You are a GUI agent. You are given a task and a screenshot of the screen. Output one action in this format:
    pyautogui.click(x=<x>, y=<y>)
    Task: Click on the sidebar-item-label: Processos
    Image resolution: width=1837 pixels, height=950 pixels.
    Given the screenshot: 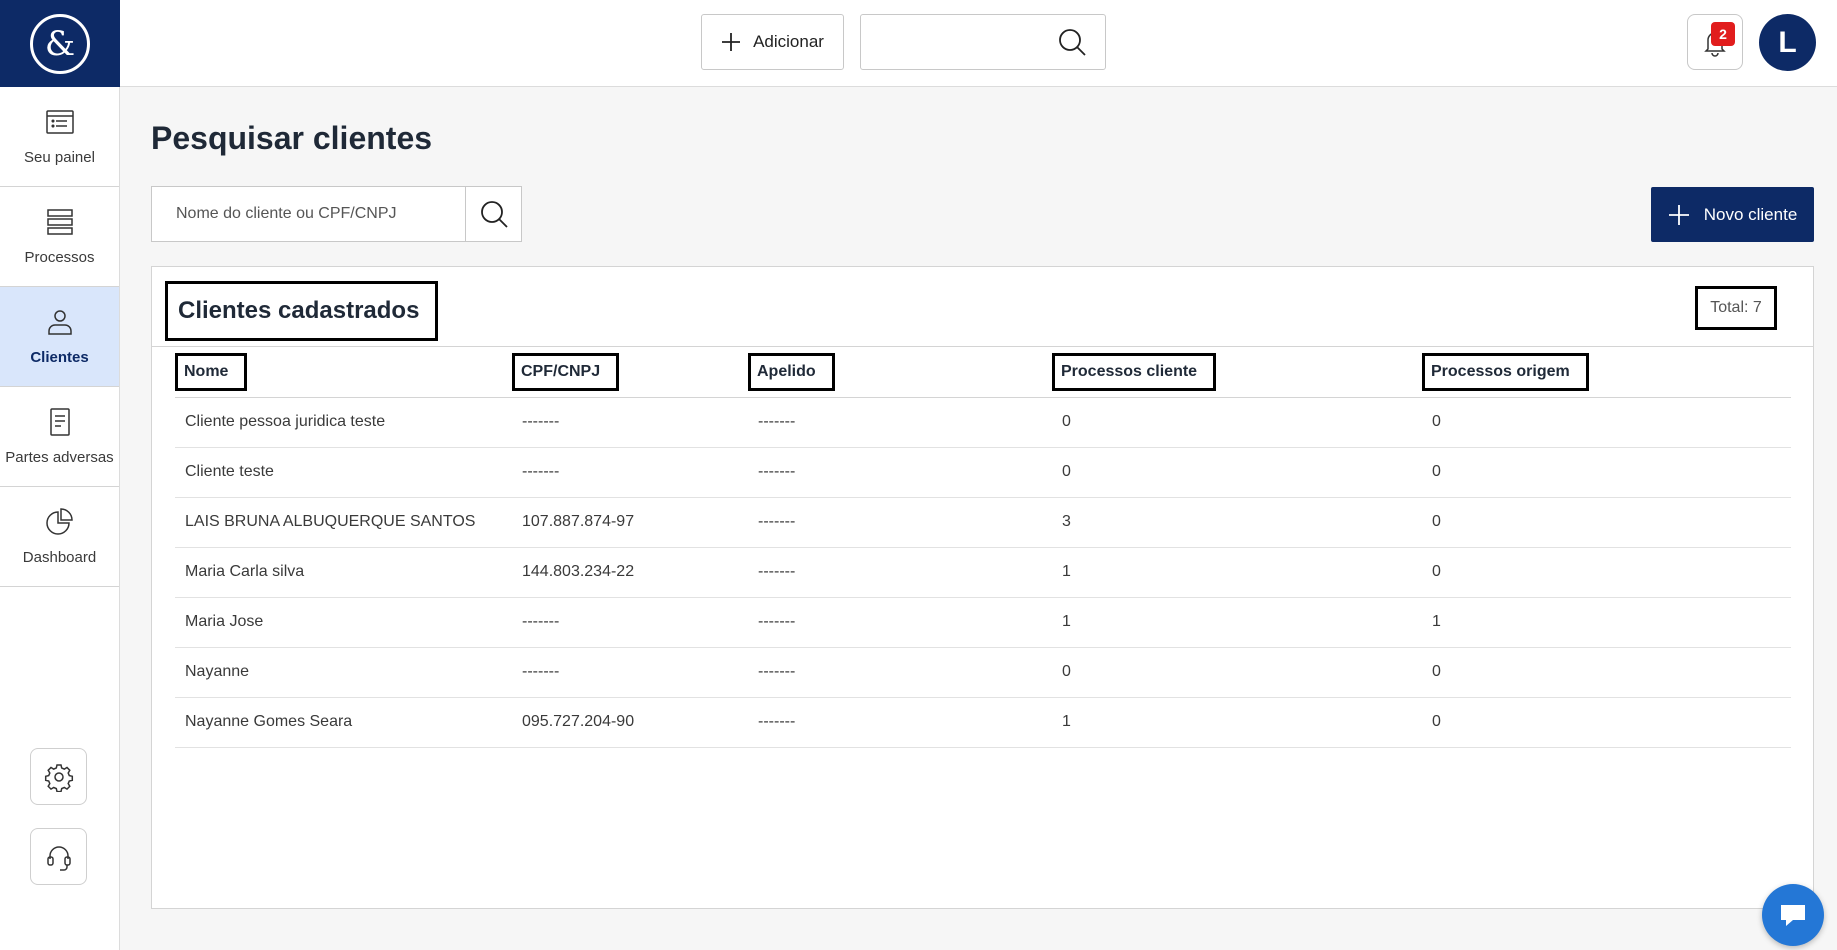 What is the action you would take?
    pyautogui.click(x=59, y=257)
    